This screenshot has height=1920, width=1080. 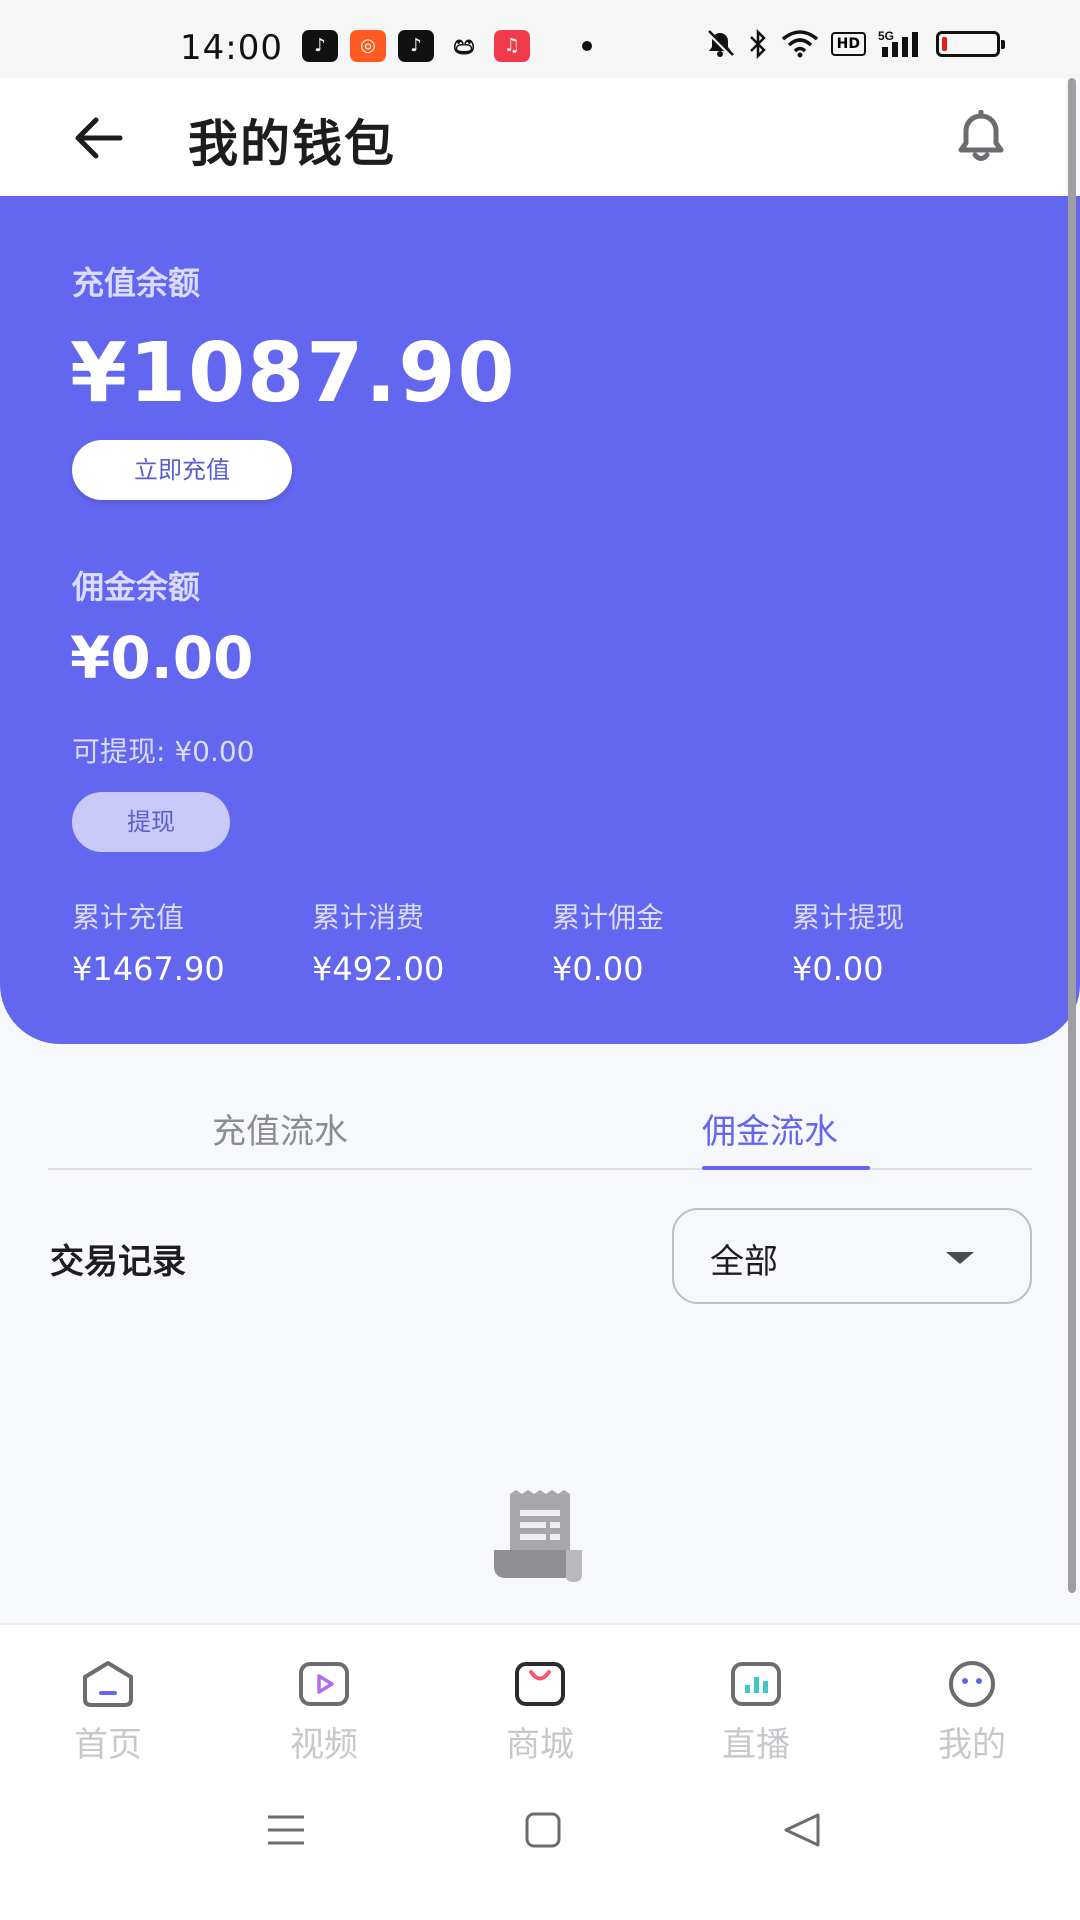 I want to click on stat-total-recharge: 累计充值 ¥1467.90, so click(x=192, y=942).